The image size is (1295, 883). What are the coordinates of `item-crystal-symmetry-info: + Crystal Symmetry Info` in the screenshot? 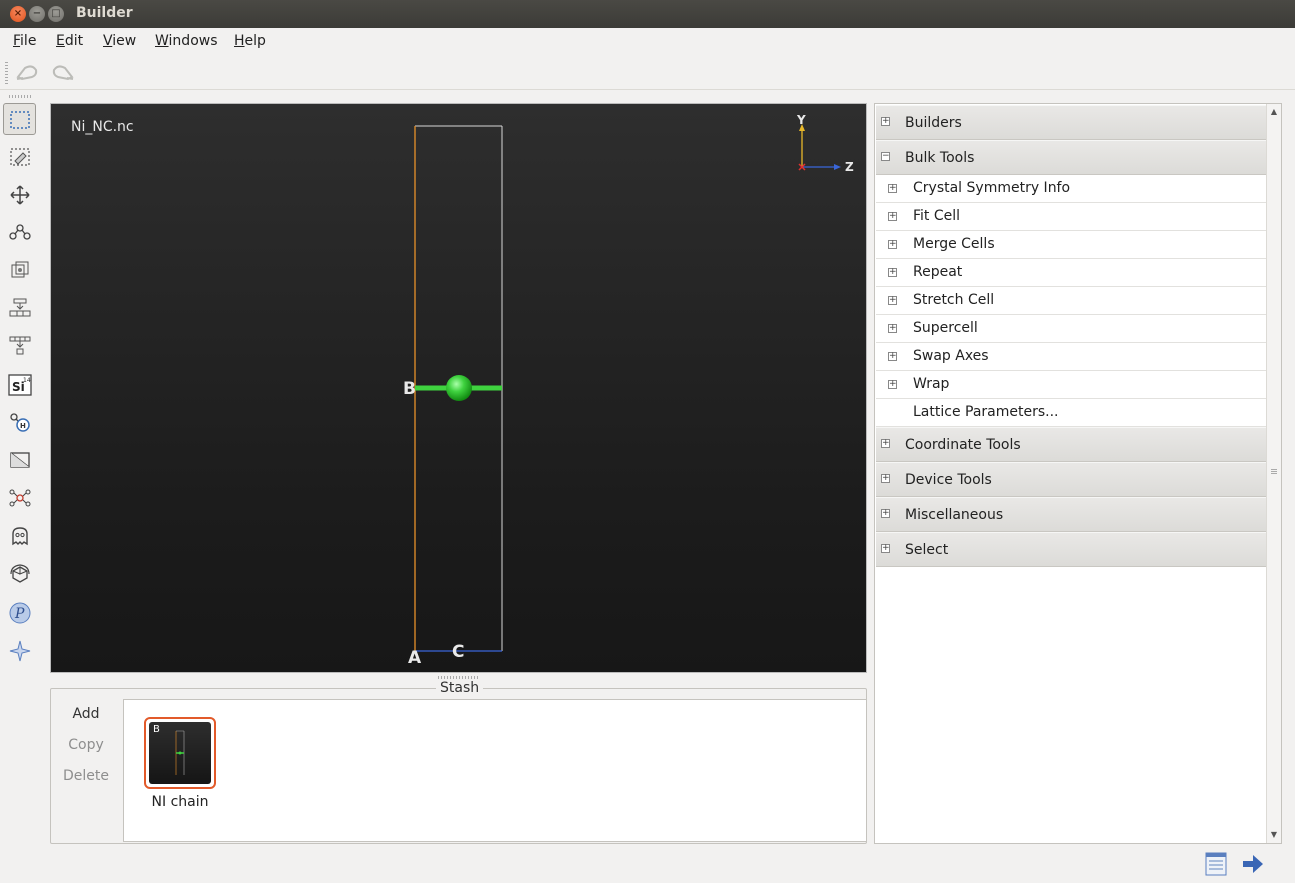 It's located at (1071, 189).